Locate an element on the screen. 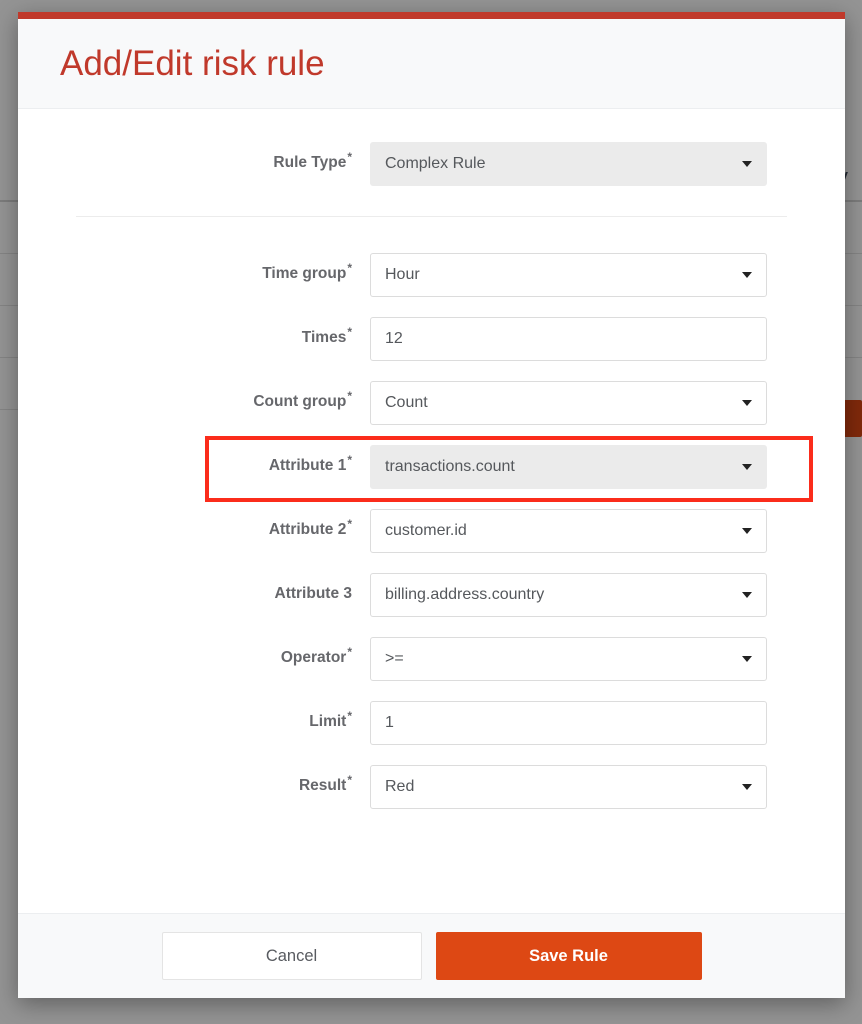 The height and width of the screenshot is (1024, 862). control-attribute-3: billing.address.country is located at coordinates (568, 595).